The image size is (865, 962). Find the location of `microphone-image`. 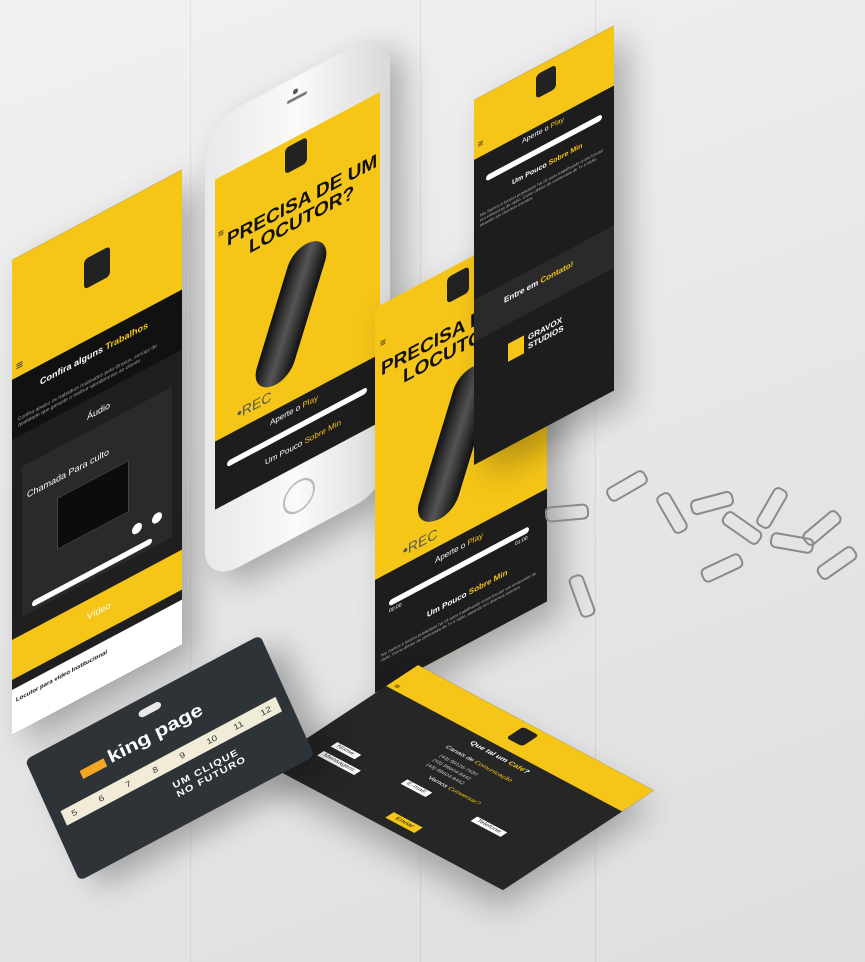

microphone-image is located at coordinates (291, 314).